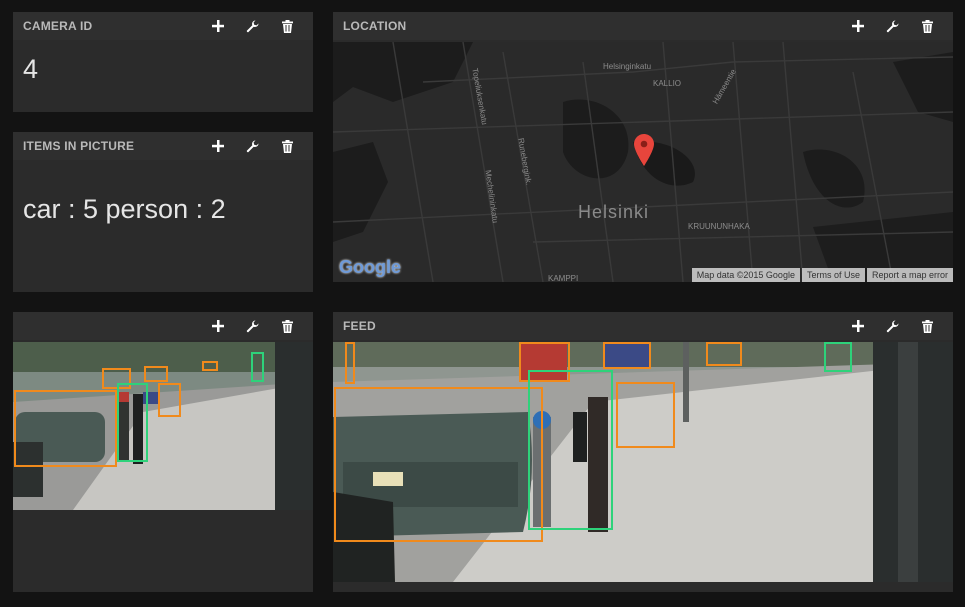 The height and width of the screenshot is (607, 965). Describe the element at coordinates (163, 326) in the screenshot. I see `widget-header` at that location.